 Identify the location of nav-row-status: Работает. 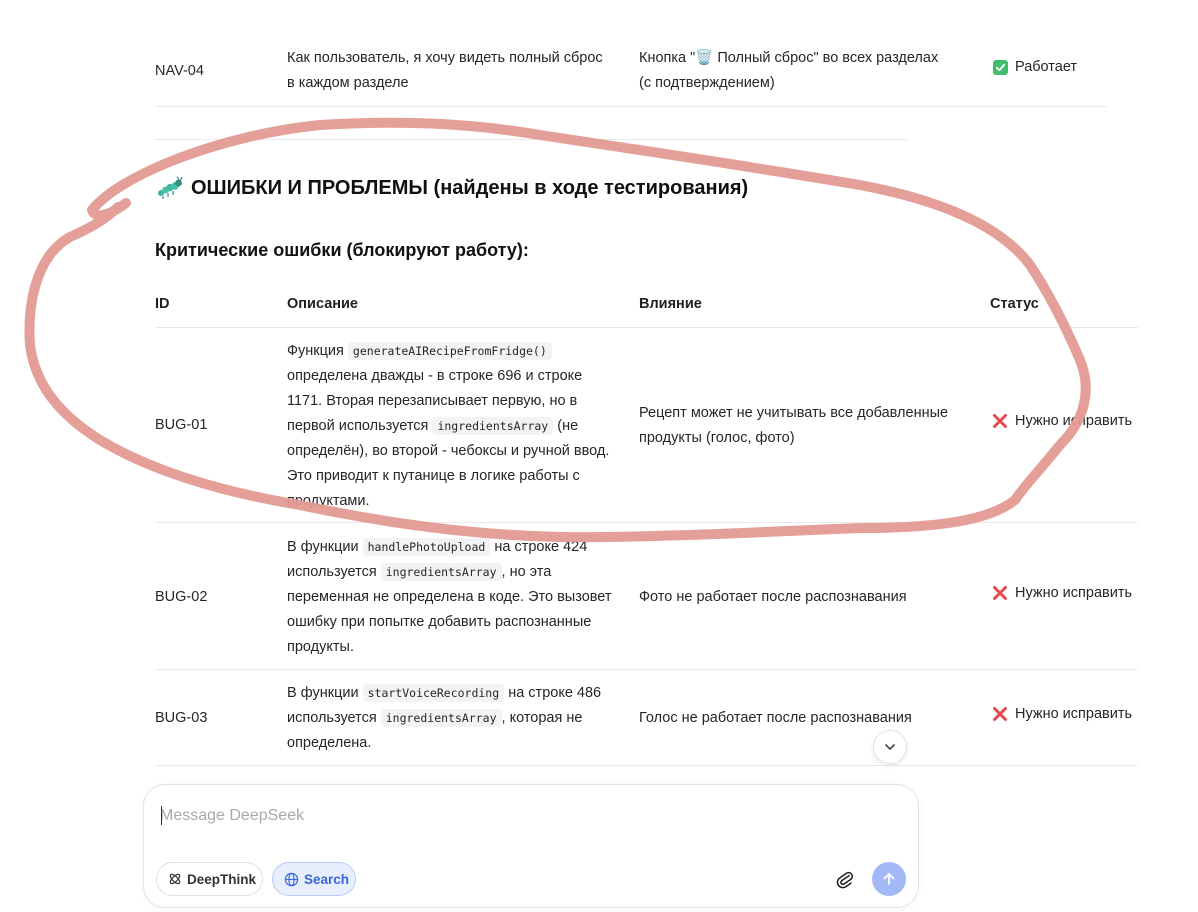
(1035, 67).